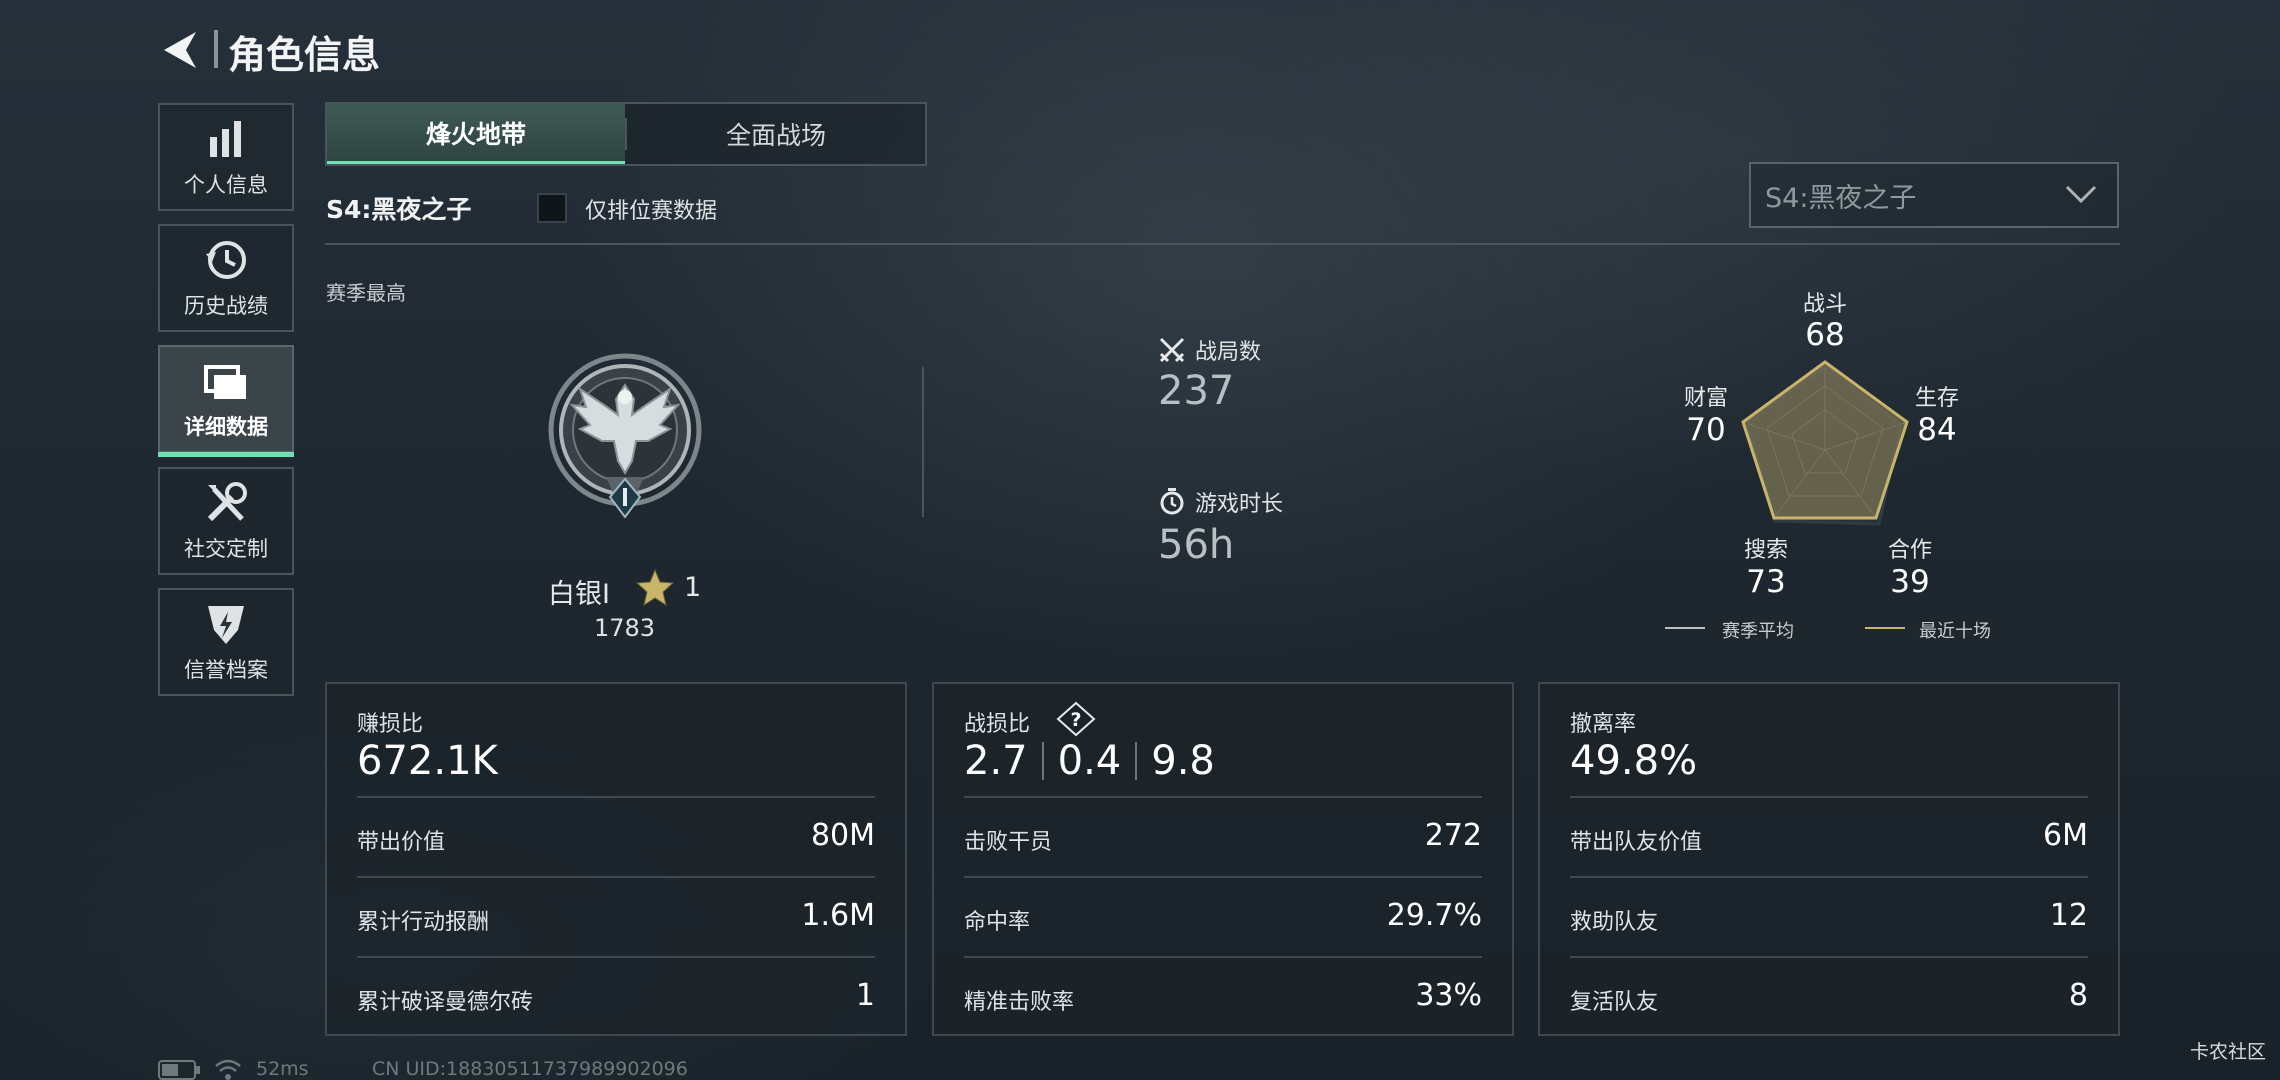 This screenshot has height=1080, width=2280. I want to click on stopwatch-icon, so click(1172, 501).